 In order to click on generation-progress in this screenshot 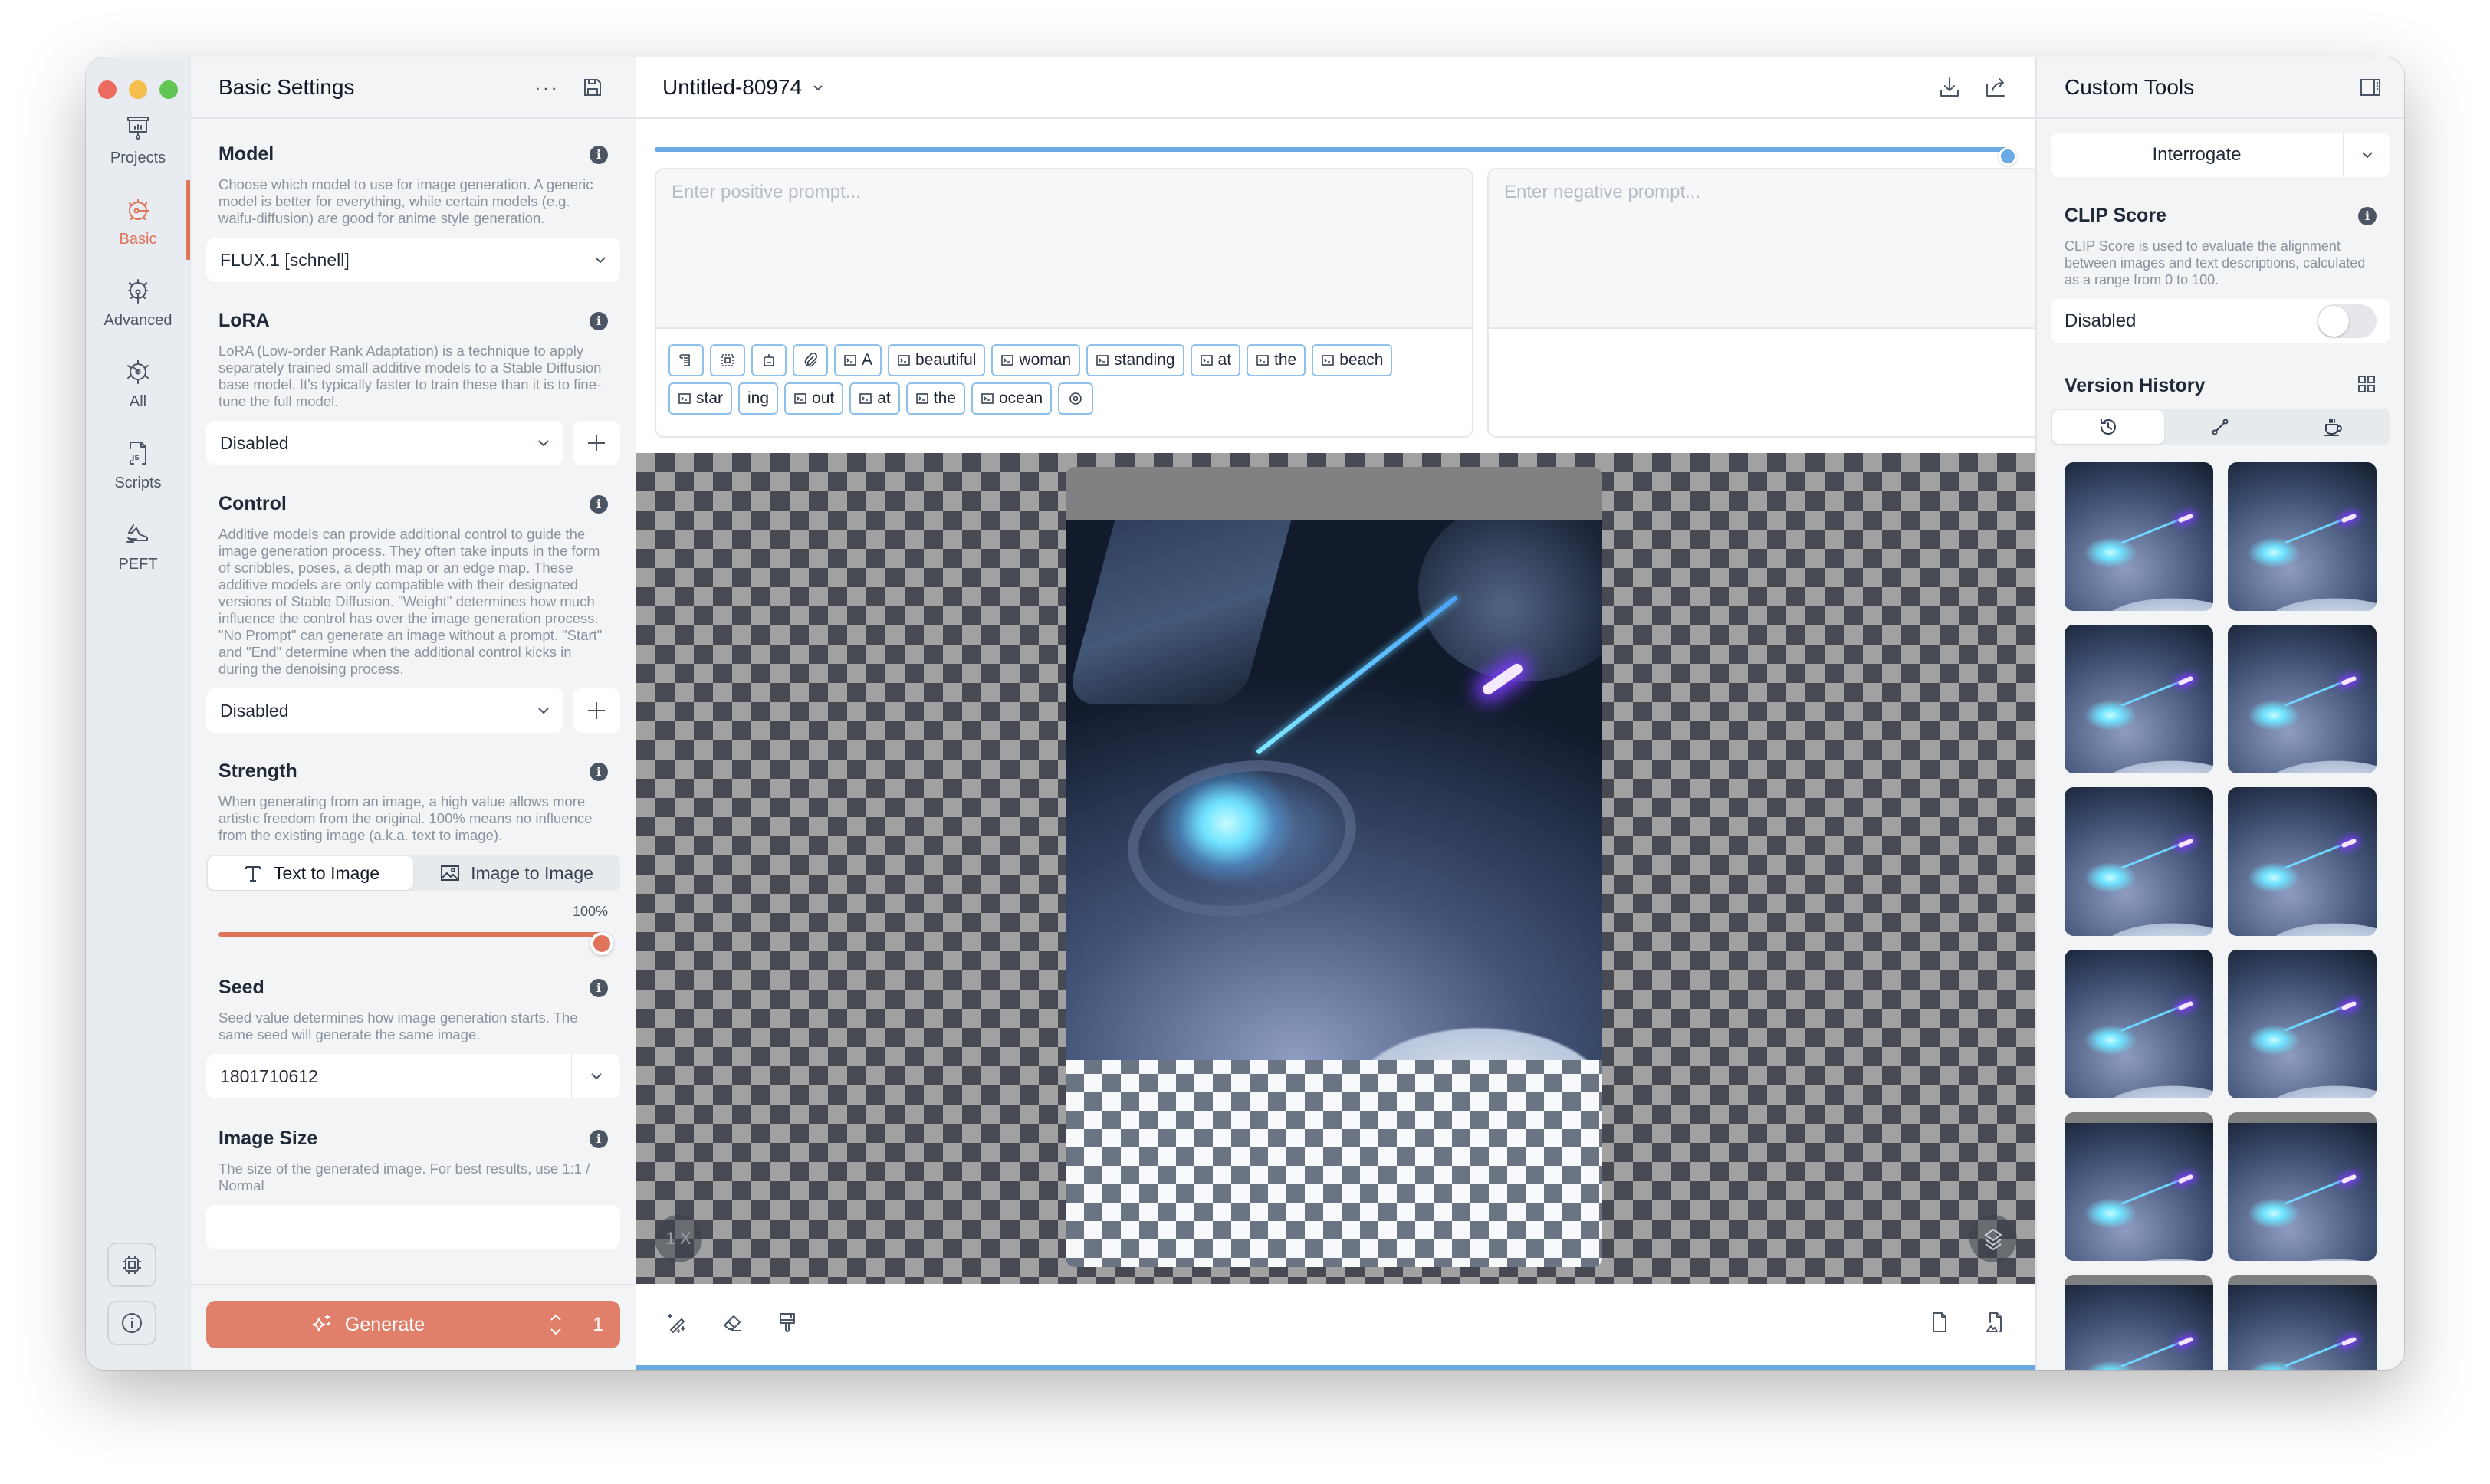, I will do `click(1336, 153)`.